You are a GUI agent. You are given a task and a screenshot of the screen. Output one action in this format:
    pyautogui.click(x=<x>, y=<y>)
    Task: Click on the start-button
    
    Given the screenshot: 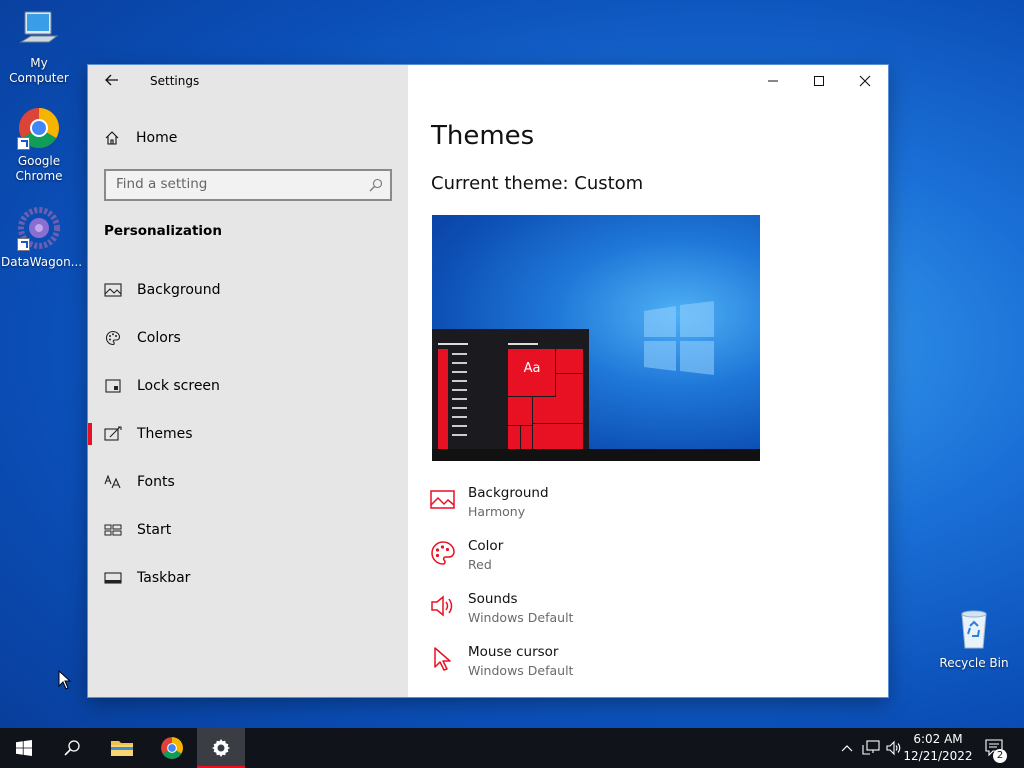 What is the action you would take?
    pyautogui.click(x=24, y=748)
    